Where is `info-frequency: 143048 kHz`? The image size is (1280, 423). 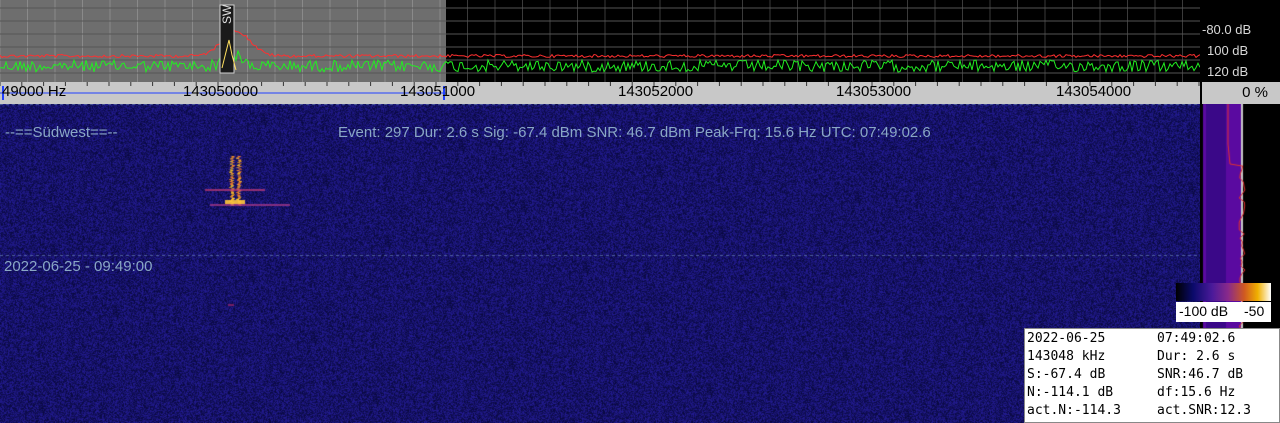 info-frequency: 143048 kHz is located at coordinates (1066, 356).